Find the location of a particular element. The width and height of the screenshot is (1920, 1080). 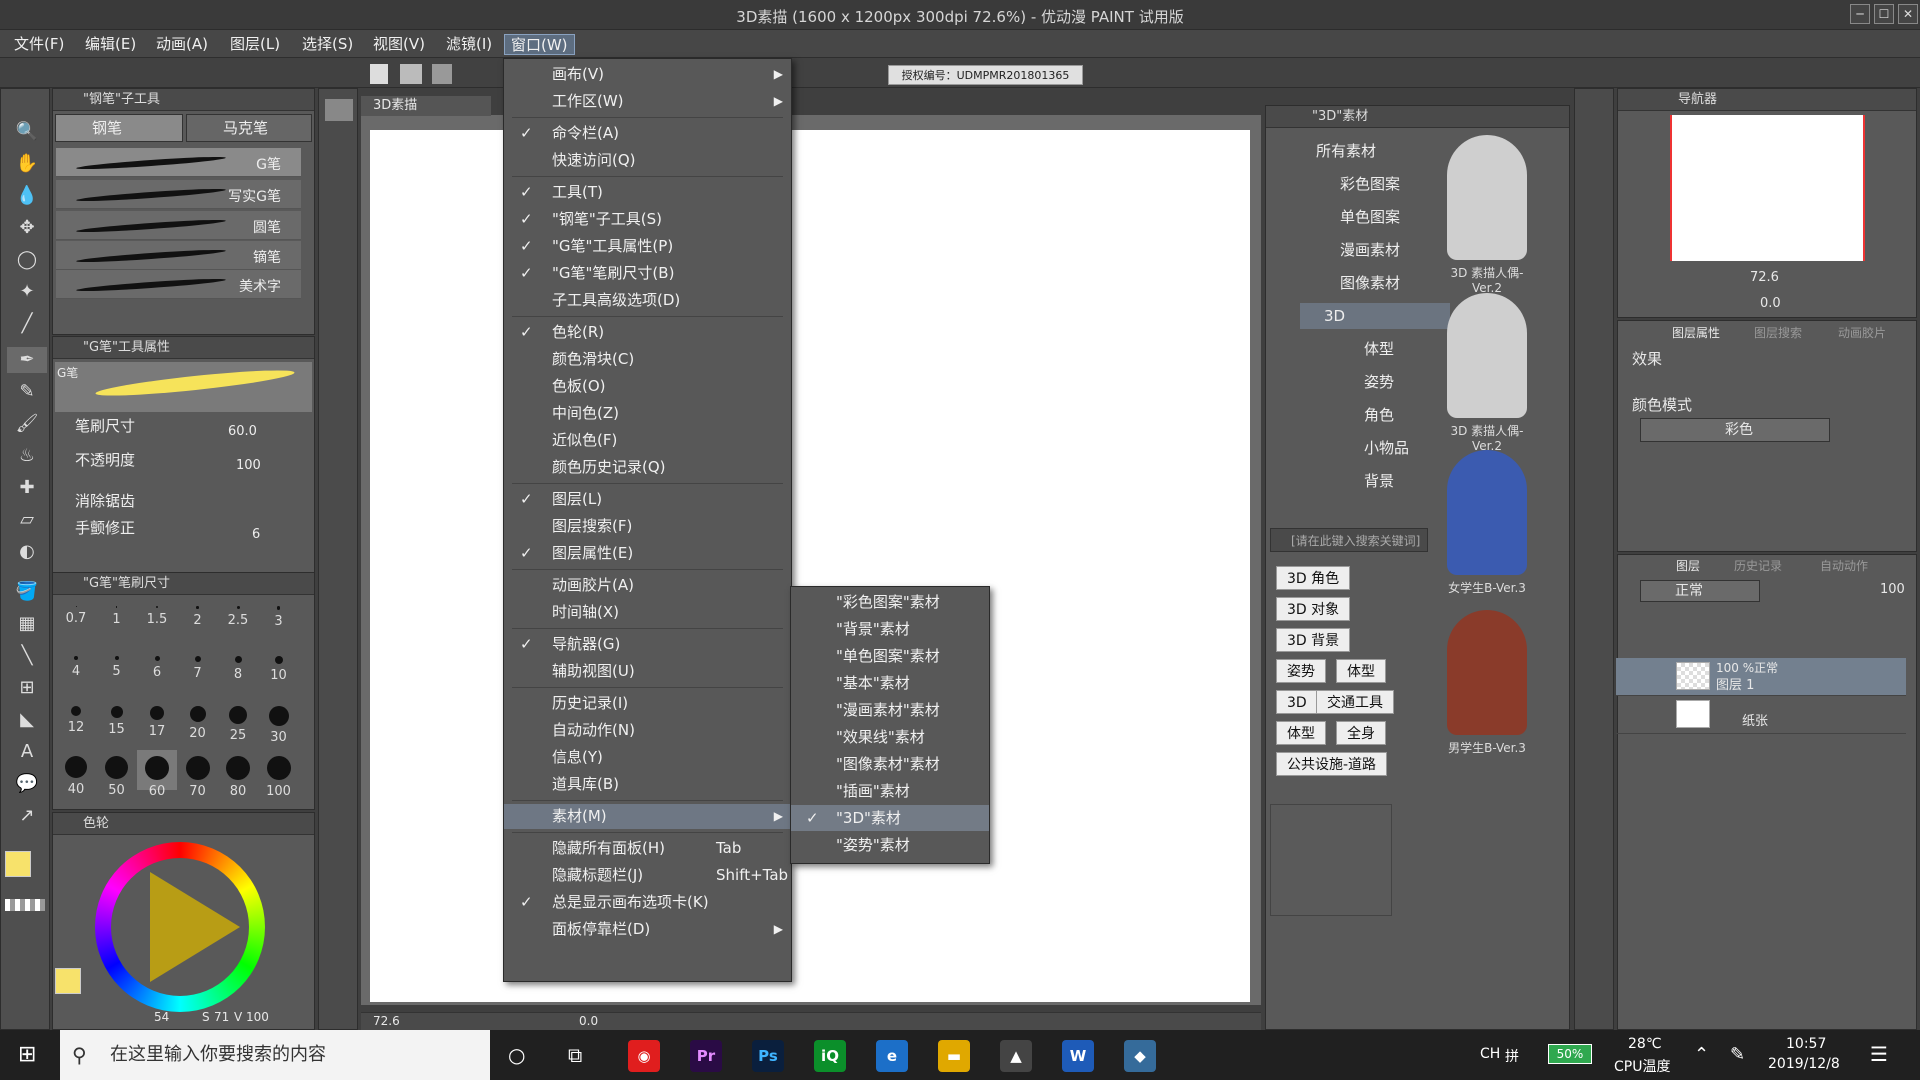

brush-icon: 🖌 is located at coordinates (27, 424).